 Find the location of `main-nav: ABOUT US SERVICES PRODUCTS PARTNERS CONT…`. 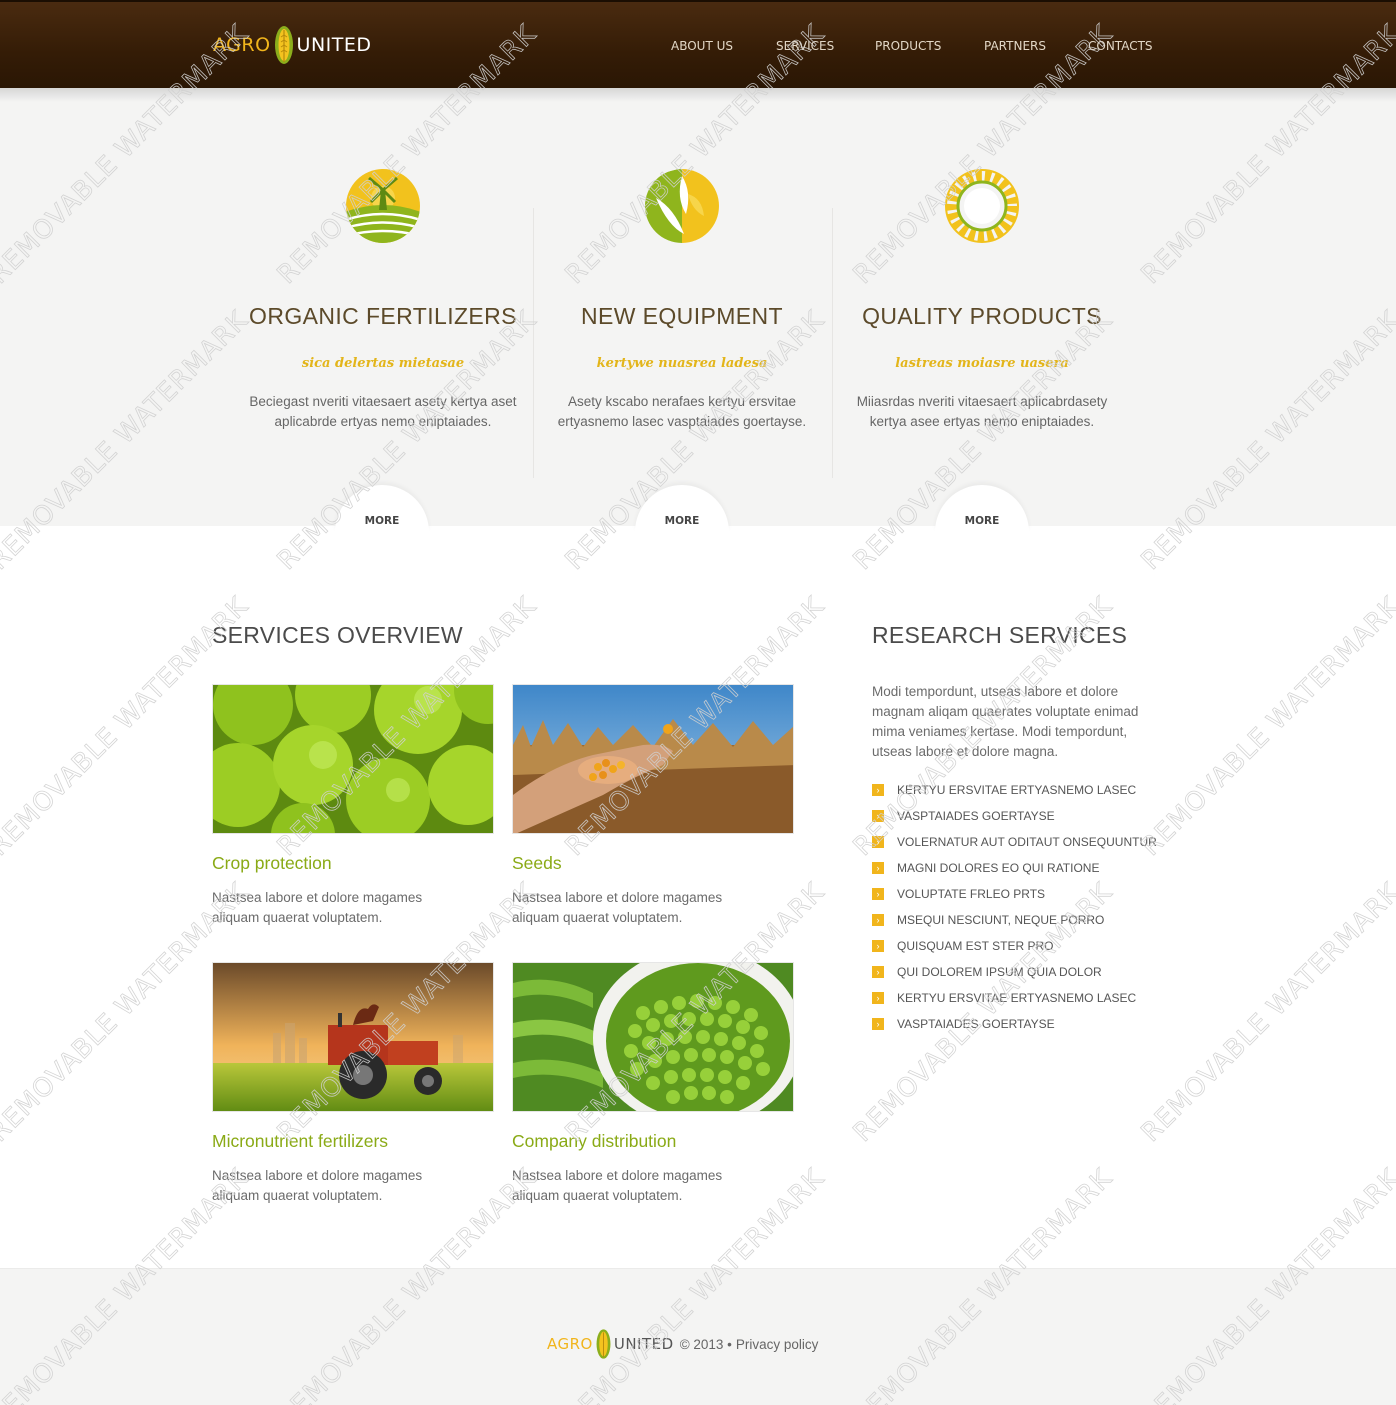

main-nav: ABOUT US SERVICES PRODUCTS PARTNERS CONT… is located at coordinates (698, 47).